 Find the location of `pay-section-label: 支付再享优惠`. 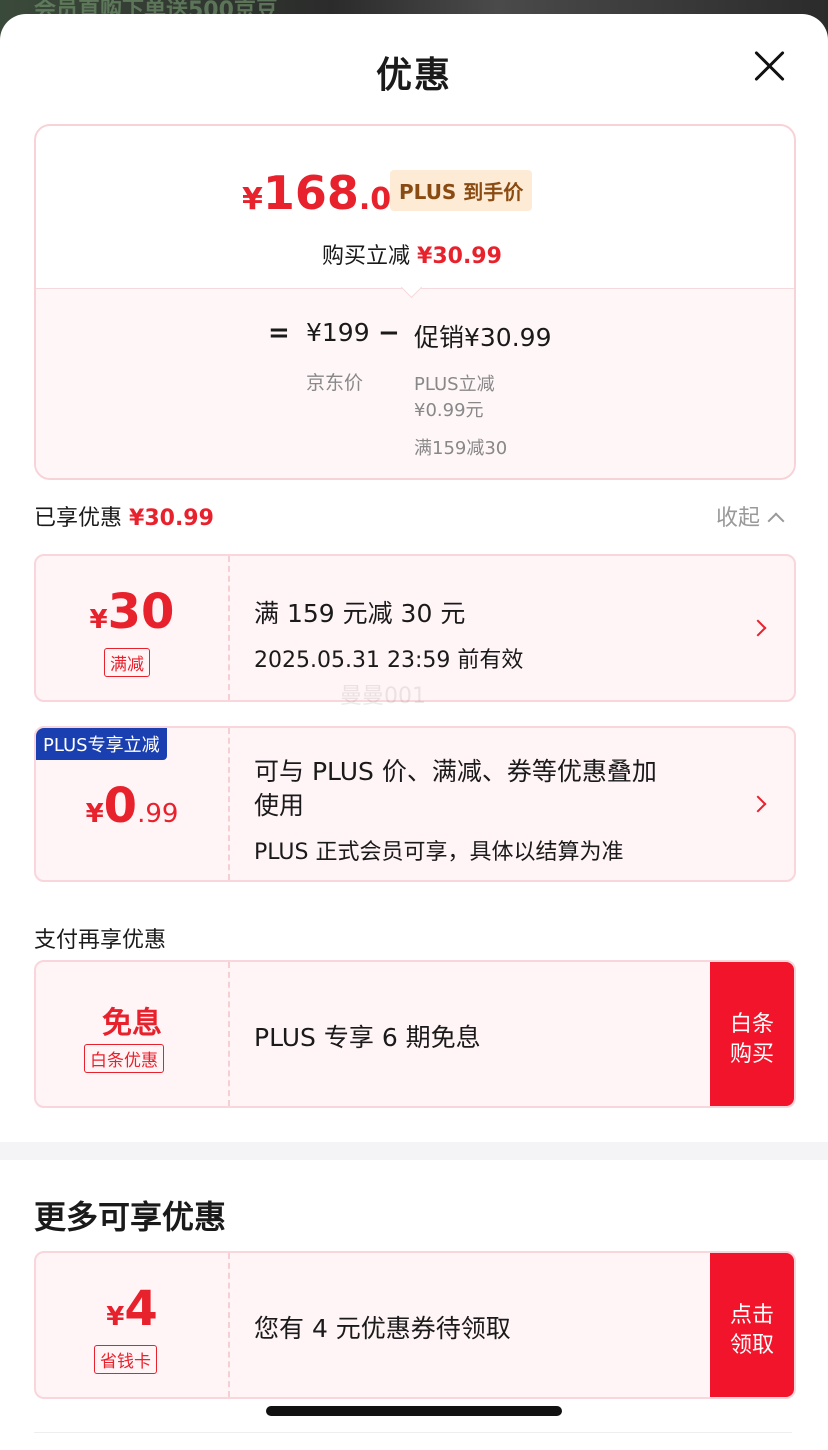

pay-section-label: 支付再享优惠 is located at coordinates (100, 940).